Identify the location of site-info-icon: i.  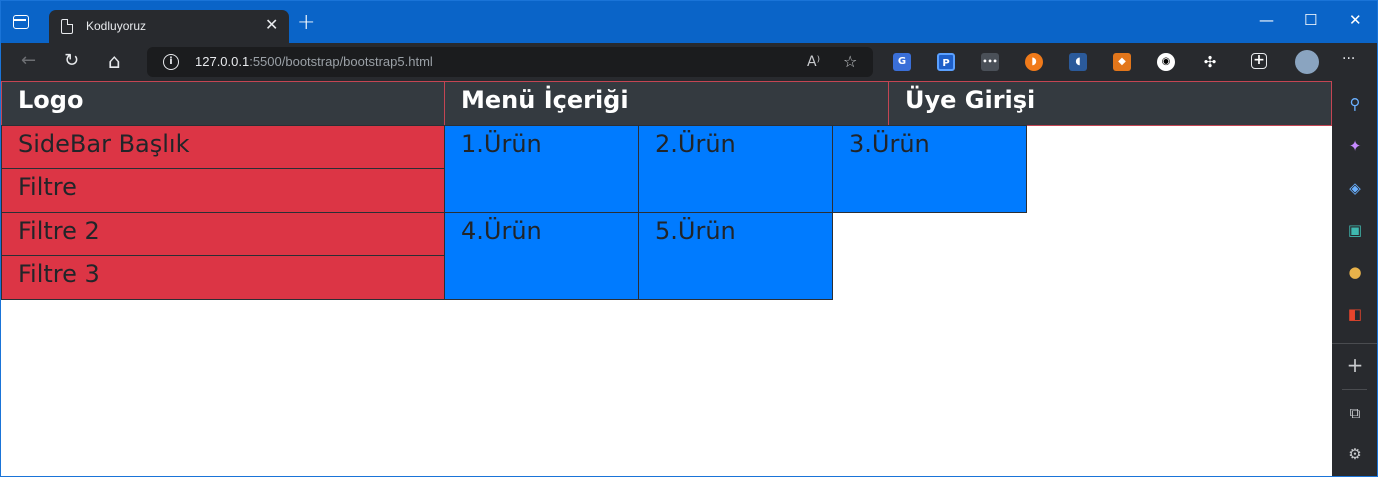
(171, 62).